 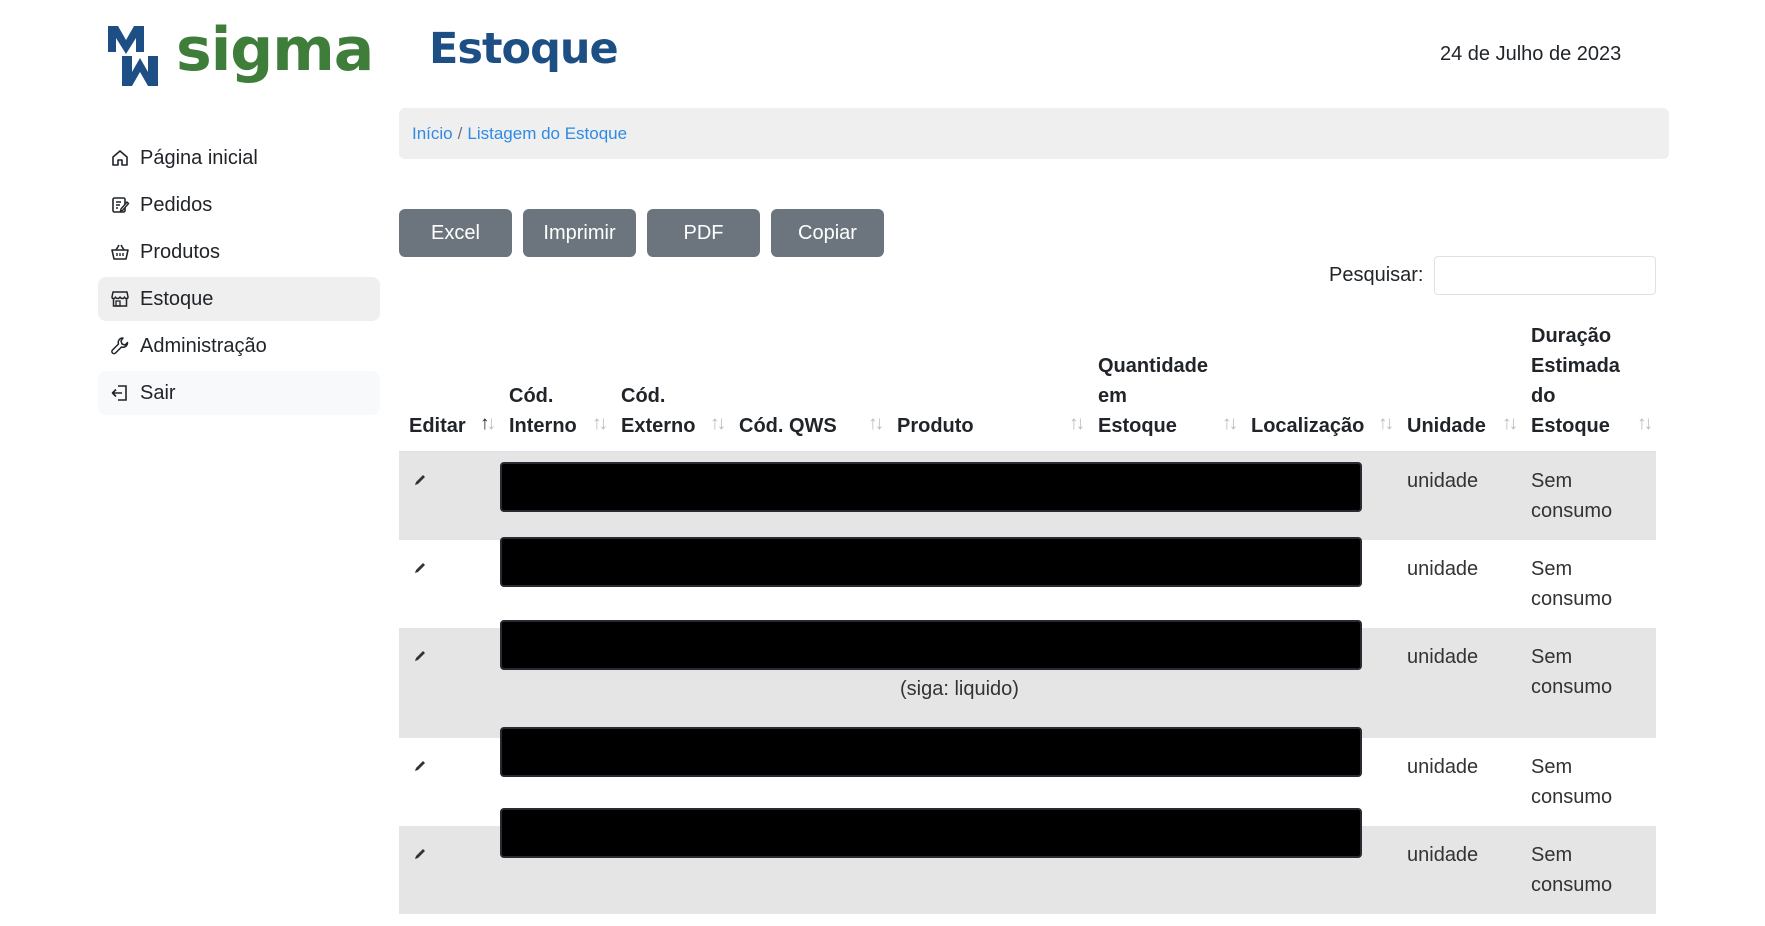 I want to click on breadcrumb-current-link: Listagem do Estoque, so click(x=547, y=134).